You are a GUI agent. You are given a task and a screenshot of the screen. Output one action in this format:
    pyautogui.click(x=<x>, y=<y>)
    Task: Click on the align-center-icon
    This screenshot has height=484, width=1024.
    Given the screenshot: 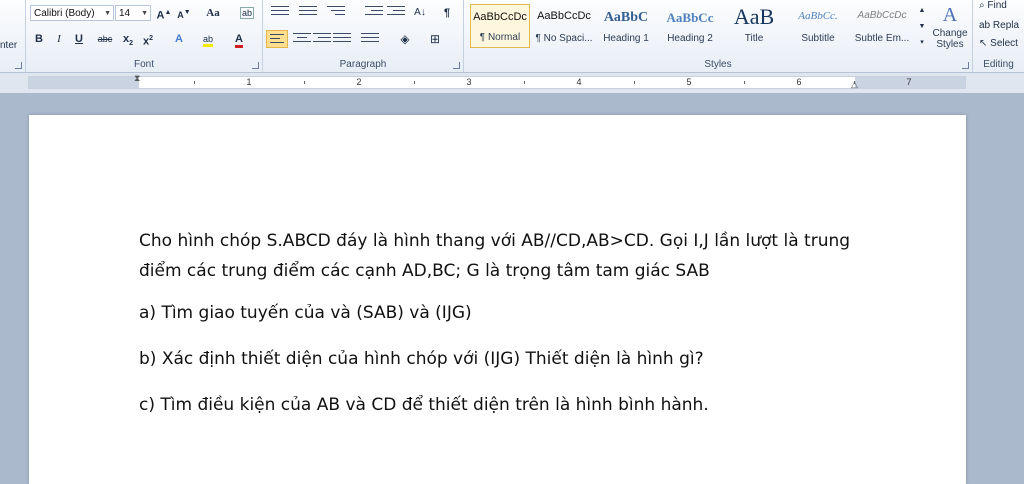 What is the action you would take?
    pyautogui.click(x=302, y=41)
    